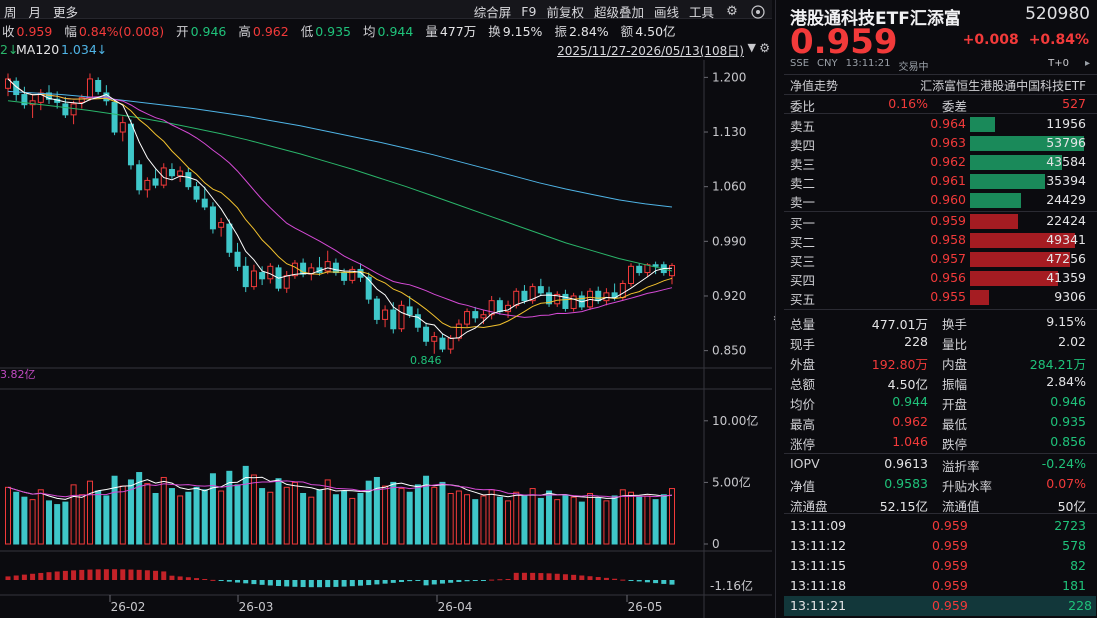  I want to click on bid-volume: 9306, so click(1070, 296).